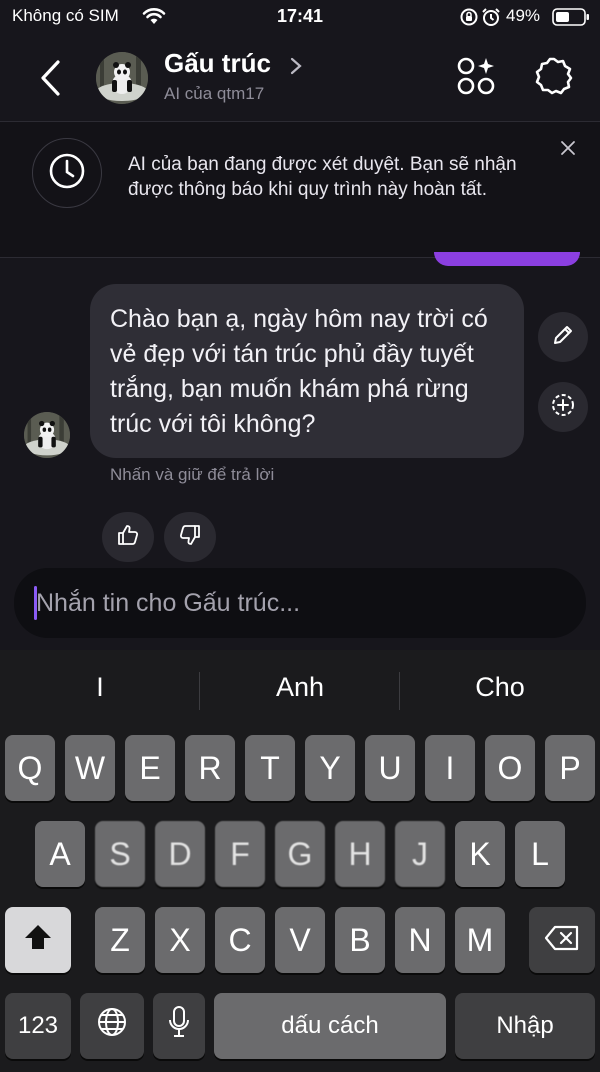 The width and height of the screenshot is (600, 1072). I want to click on key-t: T, so click(270, 768).